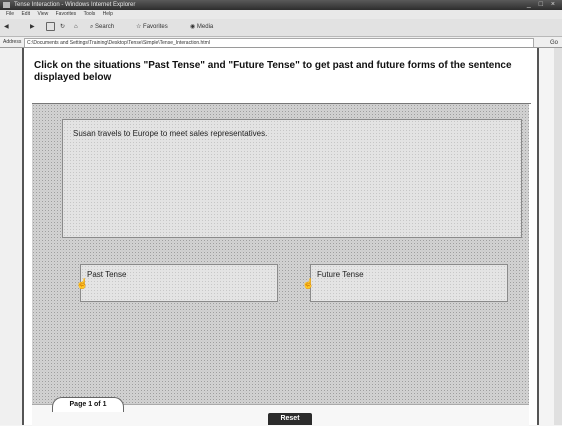 The width and height of the screenshot is (562, 426). Describe the element at coordinates (155, 27) in the screenshot. I see `favorites-button-label: Favorites` at that location.